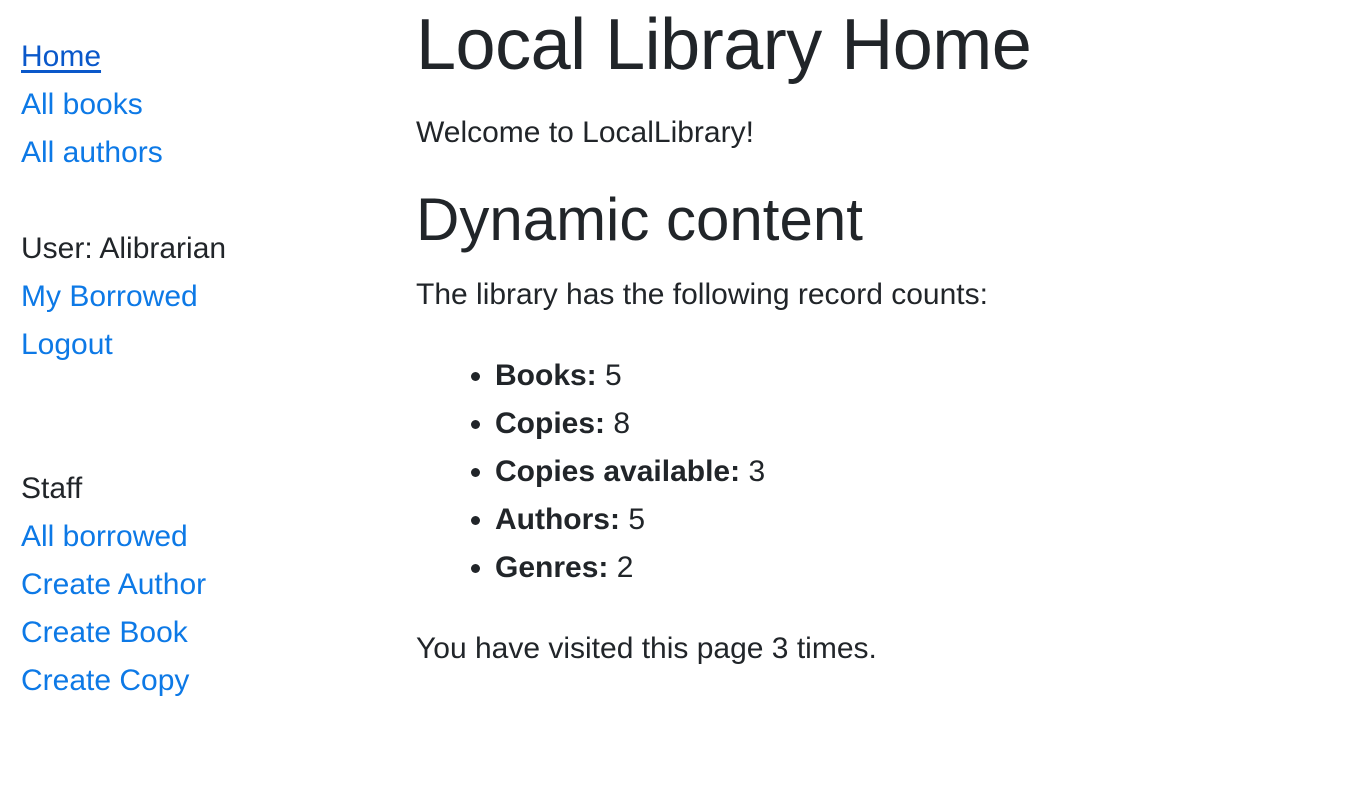  What do you see at coordinates (109, 296) in the screenshot?
I see `nav-link-my-borrowed: My Borrowed` at bounding box center [109, 296].